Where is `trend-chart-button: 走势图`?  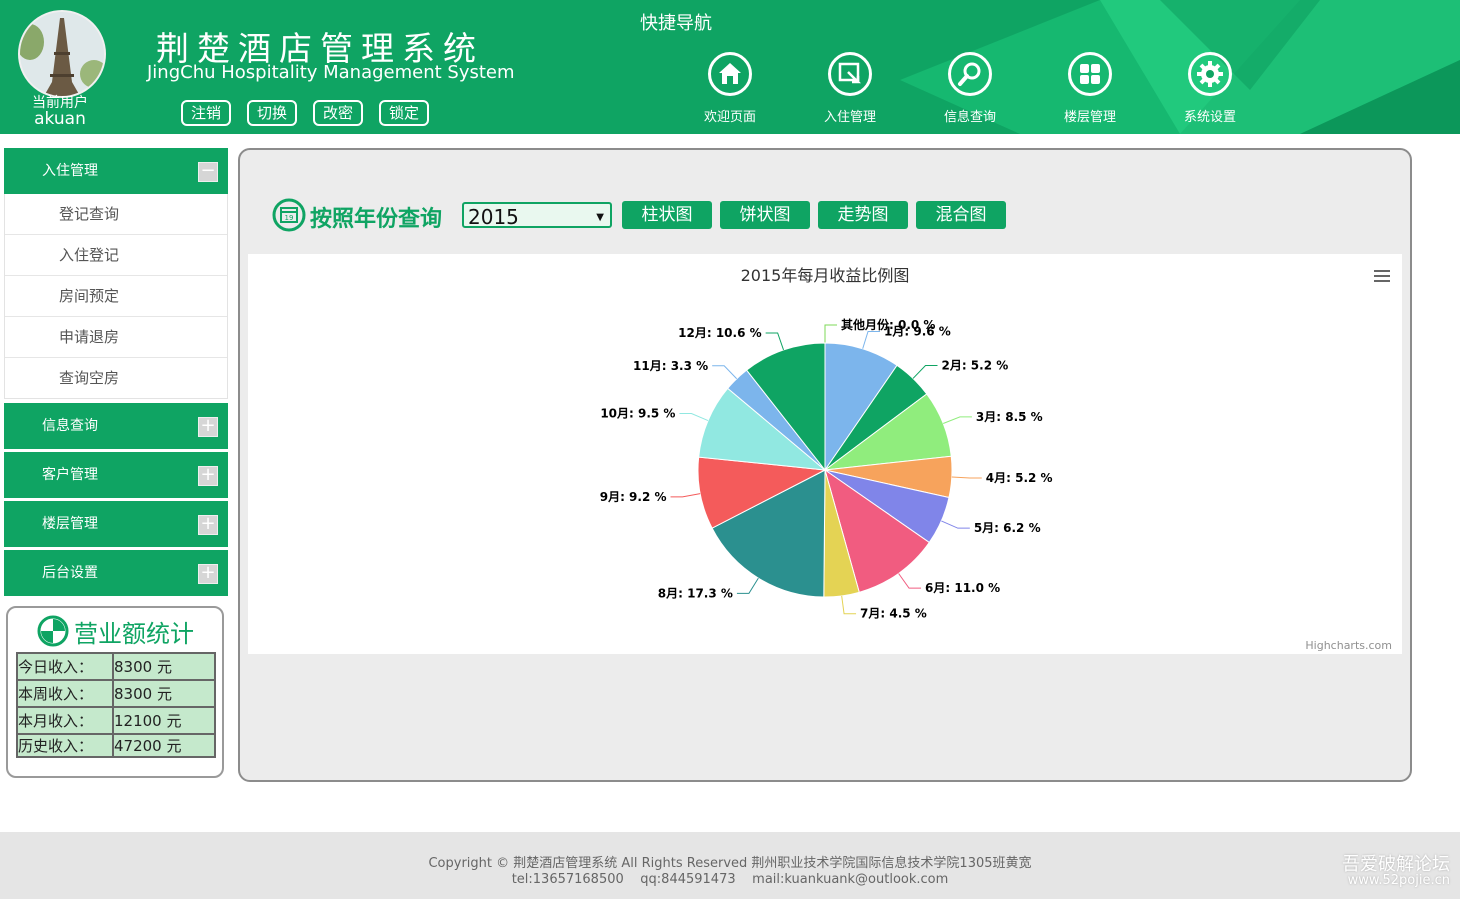
trend-chart-button: 走势图 is located at coordinates (863, 215).